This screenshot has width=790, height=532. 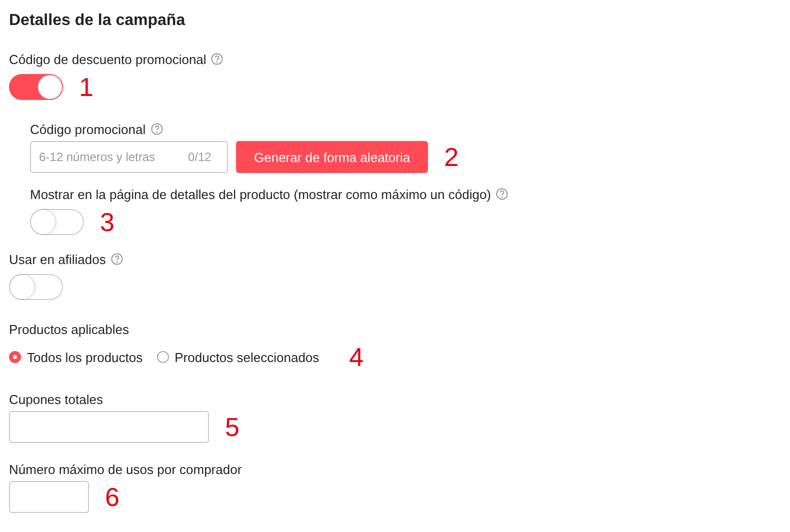 What do you see at coordinates (107, 222) in the screenshot?
I see `annotation-number: 3` at bounding box center [107, 222].